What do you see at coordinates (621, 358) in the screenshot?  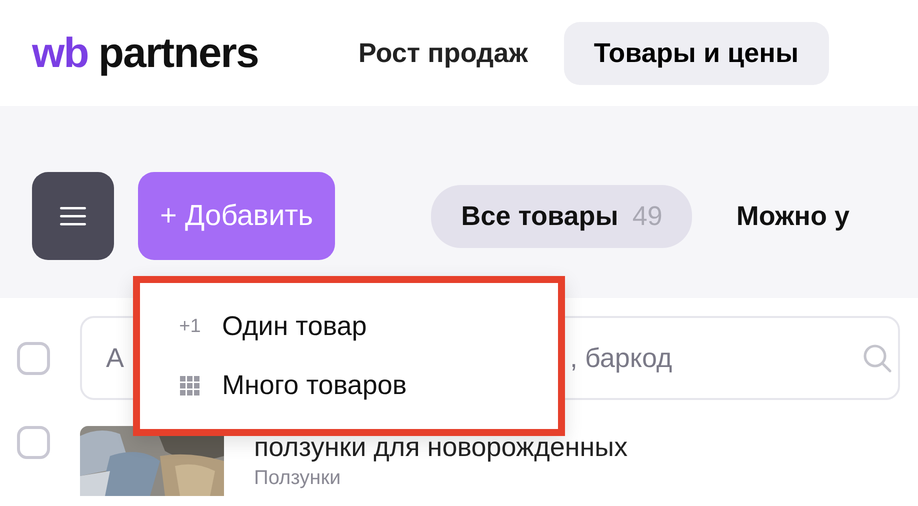 I see `search-placeholder: , баркод` at bounding box center [621, 358].